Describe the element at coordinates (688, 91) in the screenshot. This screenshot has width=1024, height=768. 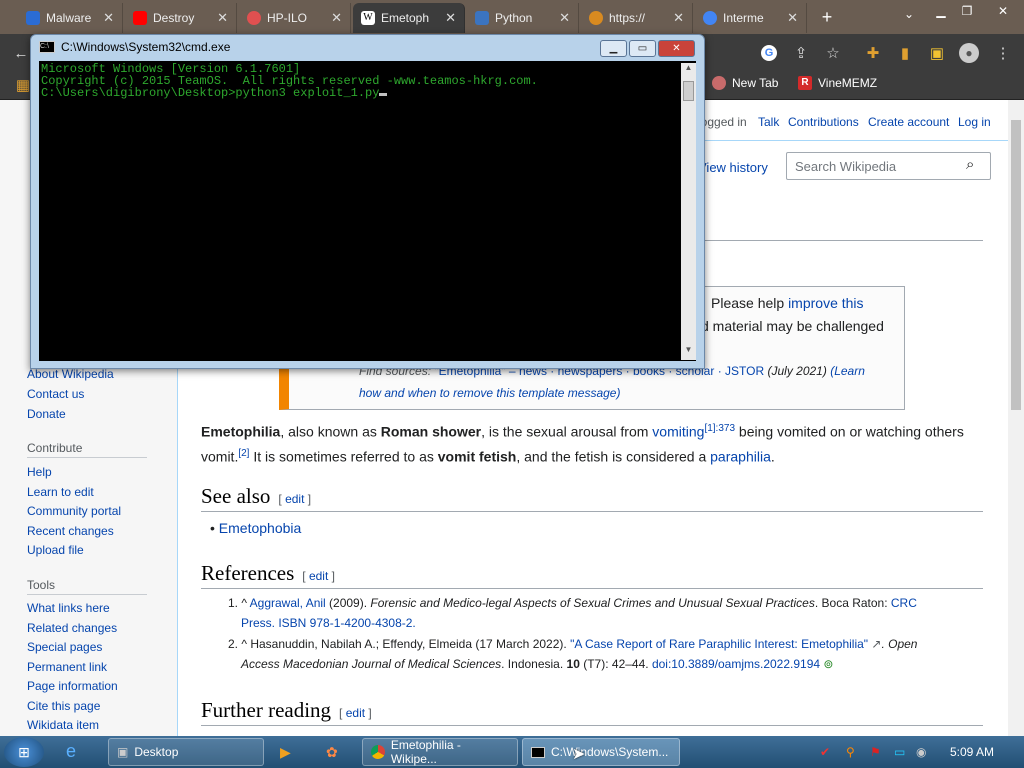
I see `cmd-scroll-thumb` at that location.